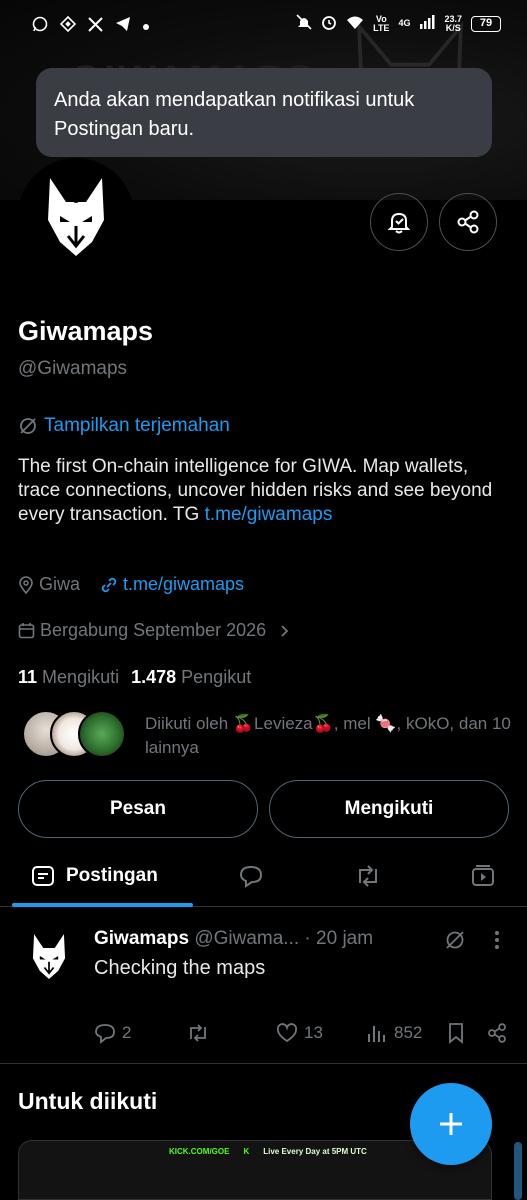 The height and width of the screenshot is (1200, 527). Describe the element at coordinates (68, 25) in the screenshot. I see `binance-icon` at that location.